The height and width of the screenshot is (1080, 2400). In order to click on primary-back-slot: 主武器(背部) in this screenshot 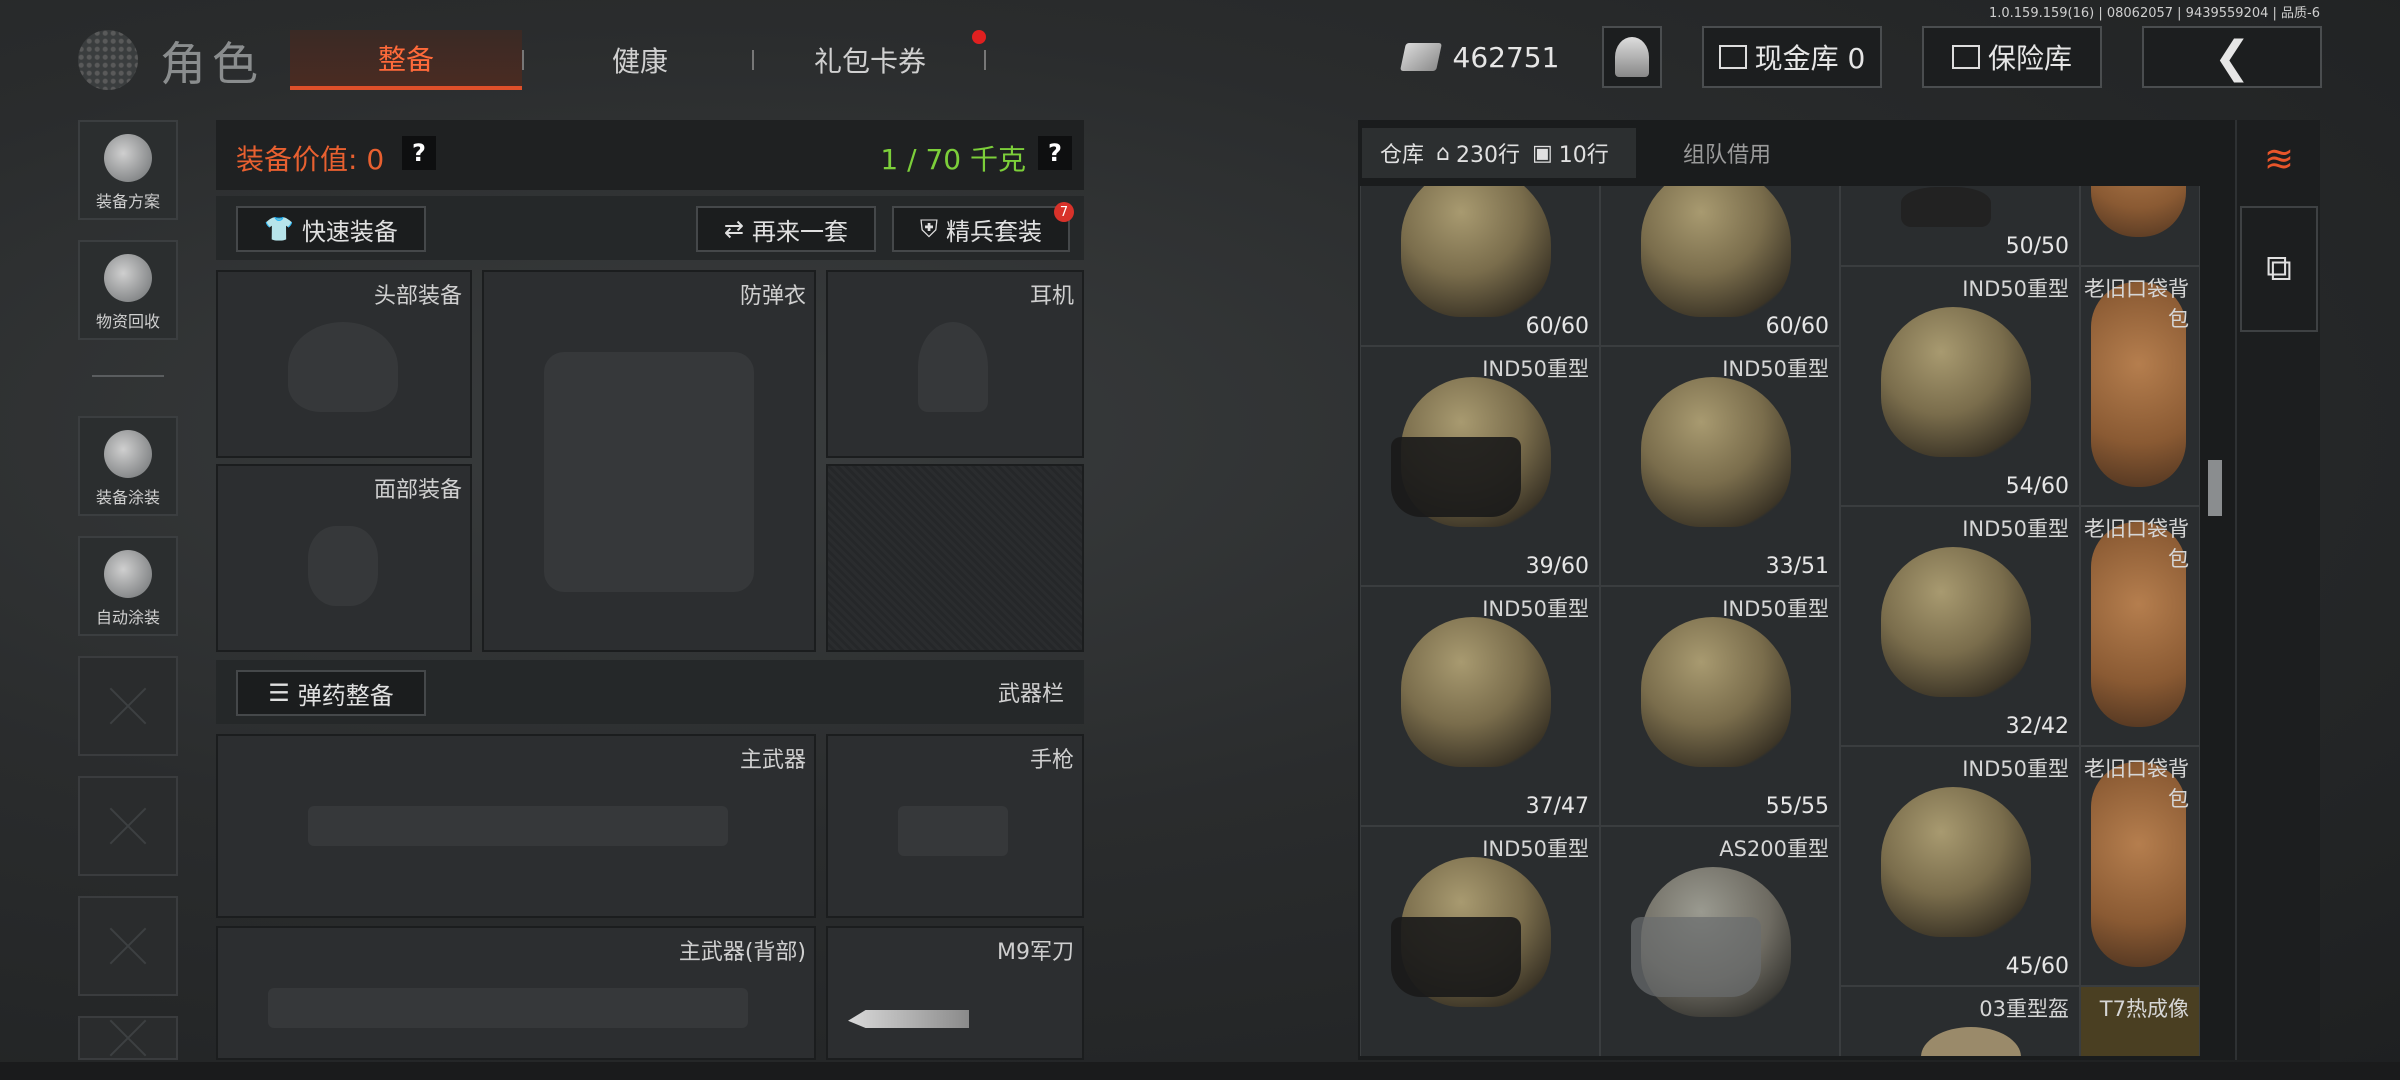, I will do `click(516, 993)`.